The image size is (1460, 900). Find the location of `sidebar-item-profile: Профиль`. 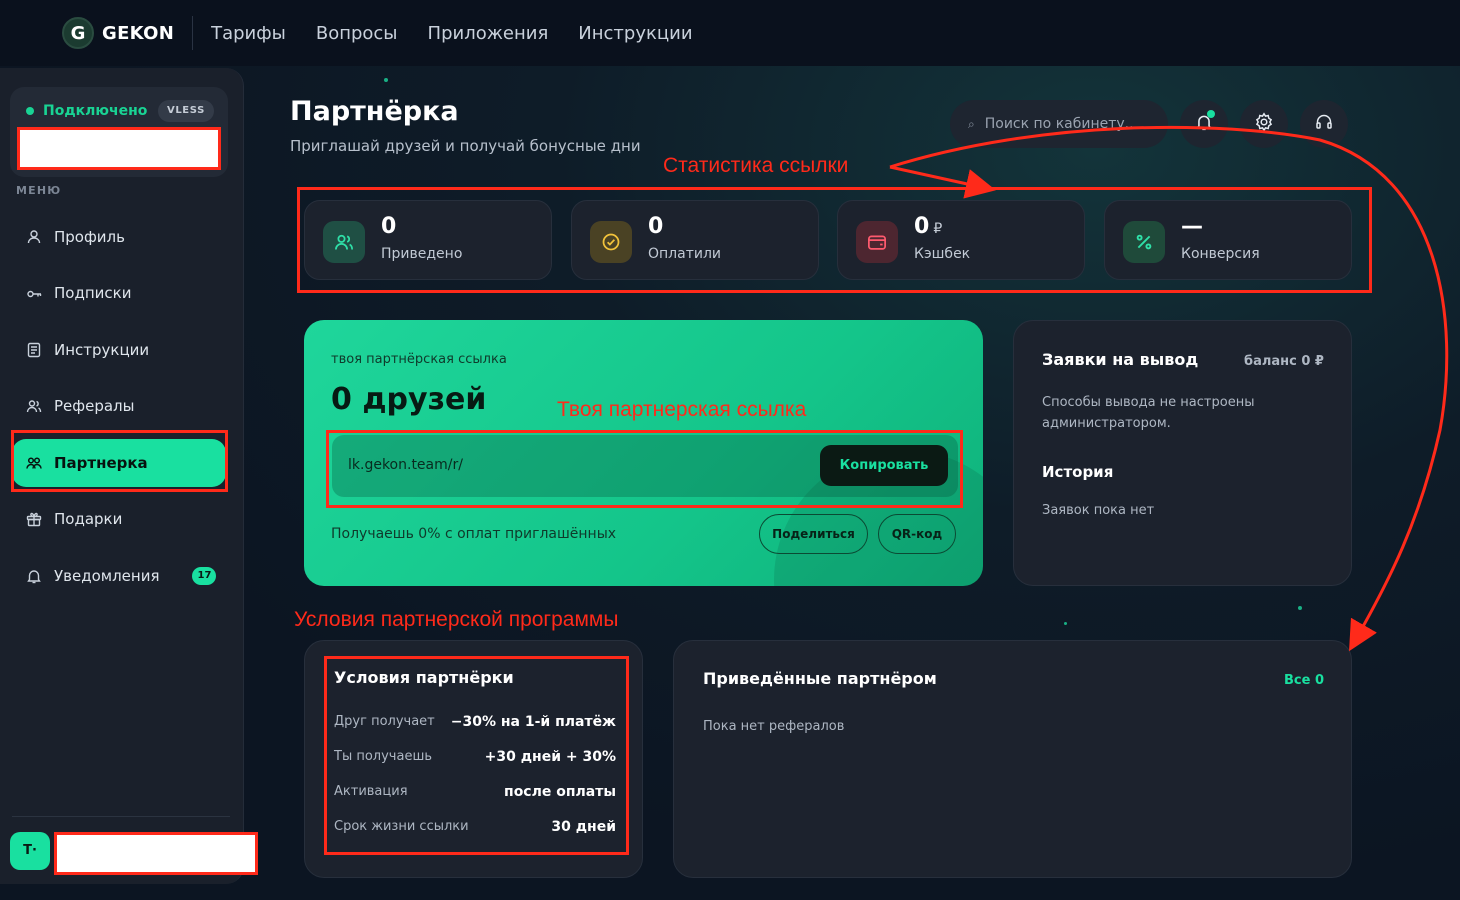

sidebar-item-profile: Профиль is located at coordinates (119, 237).